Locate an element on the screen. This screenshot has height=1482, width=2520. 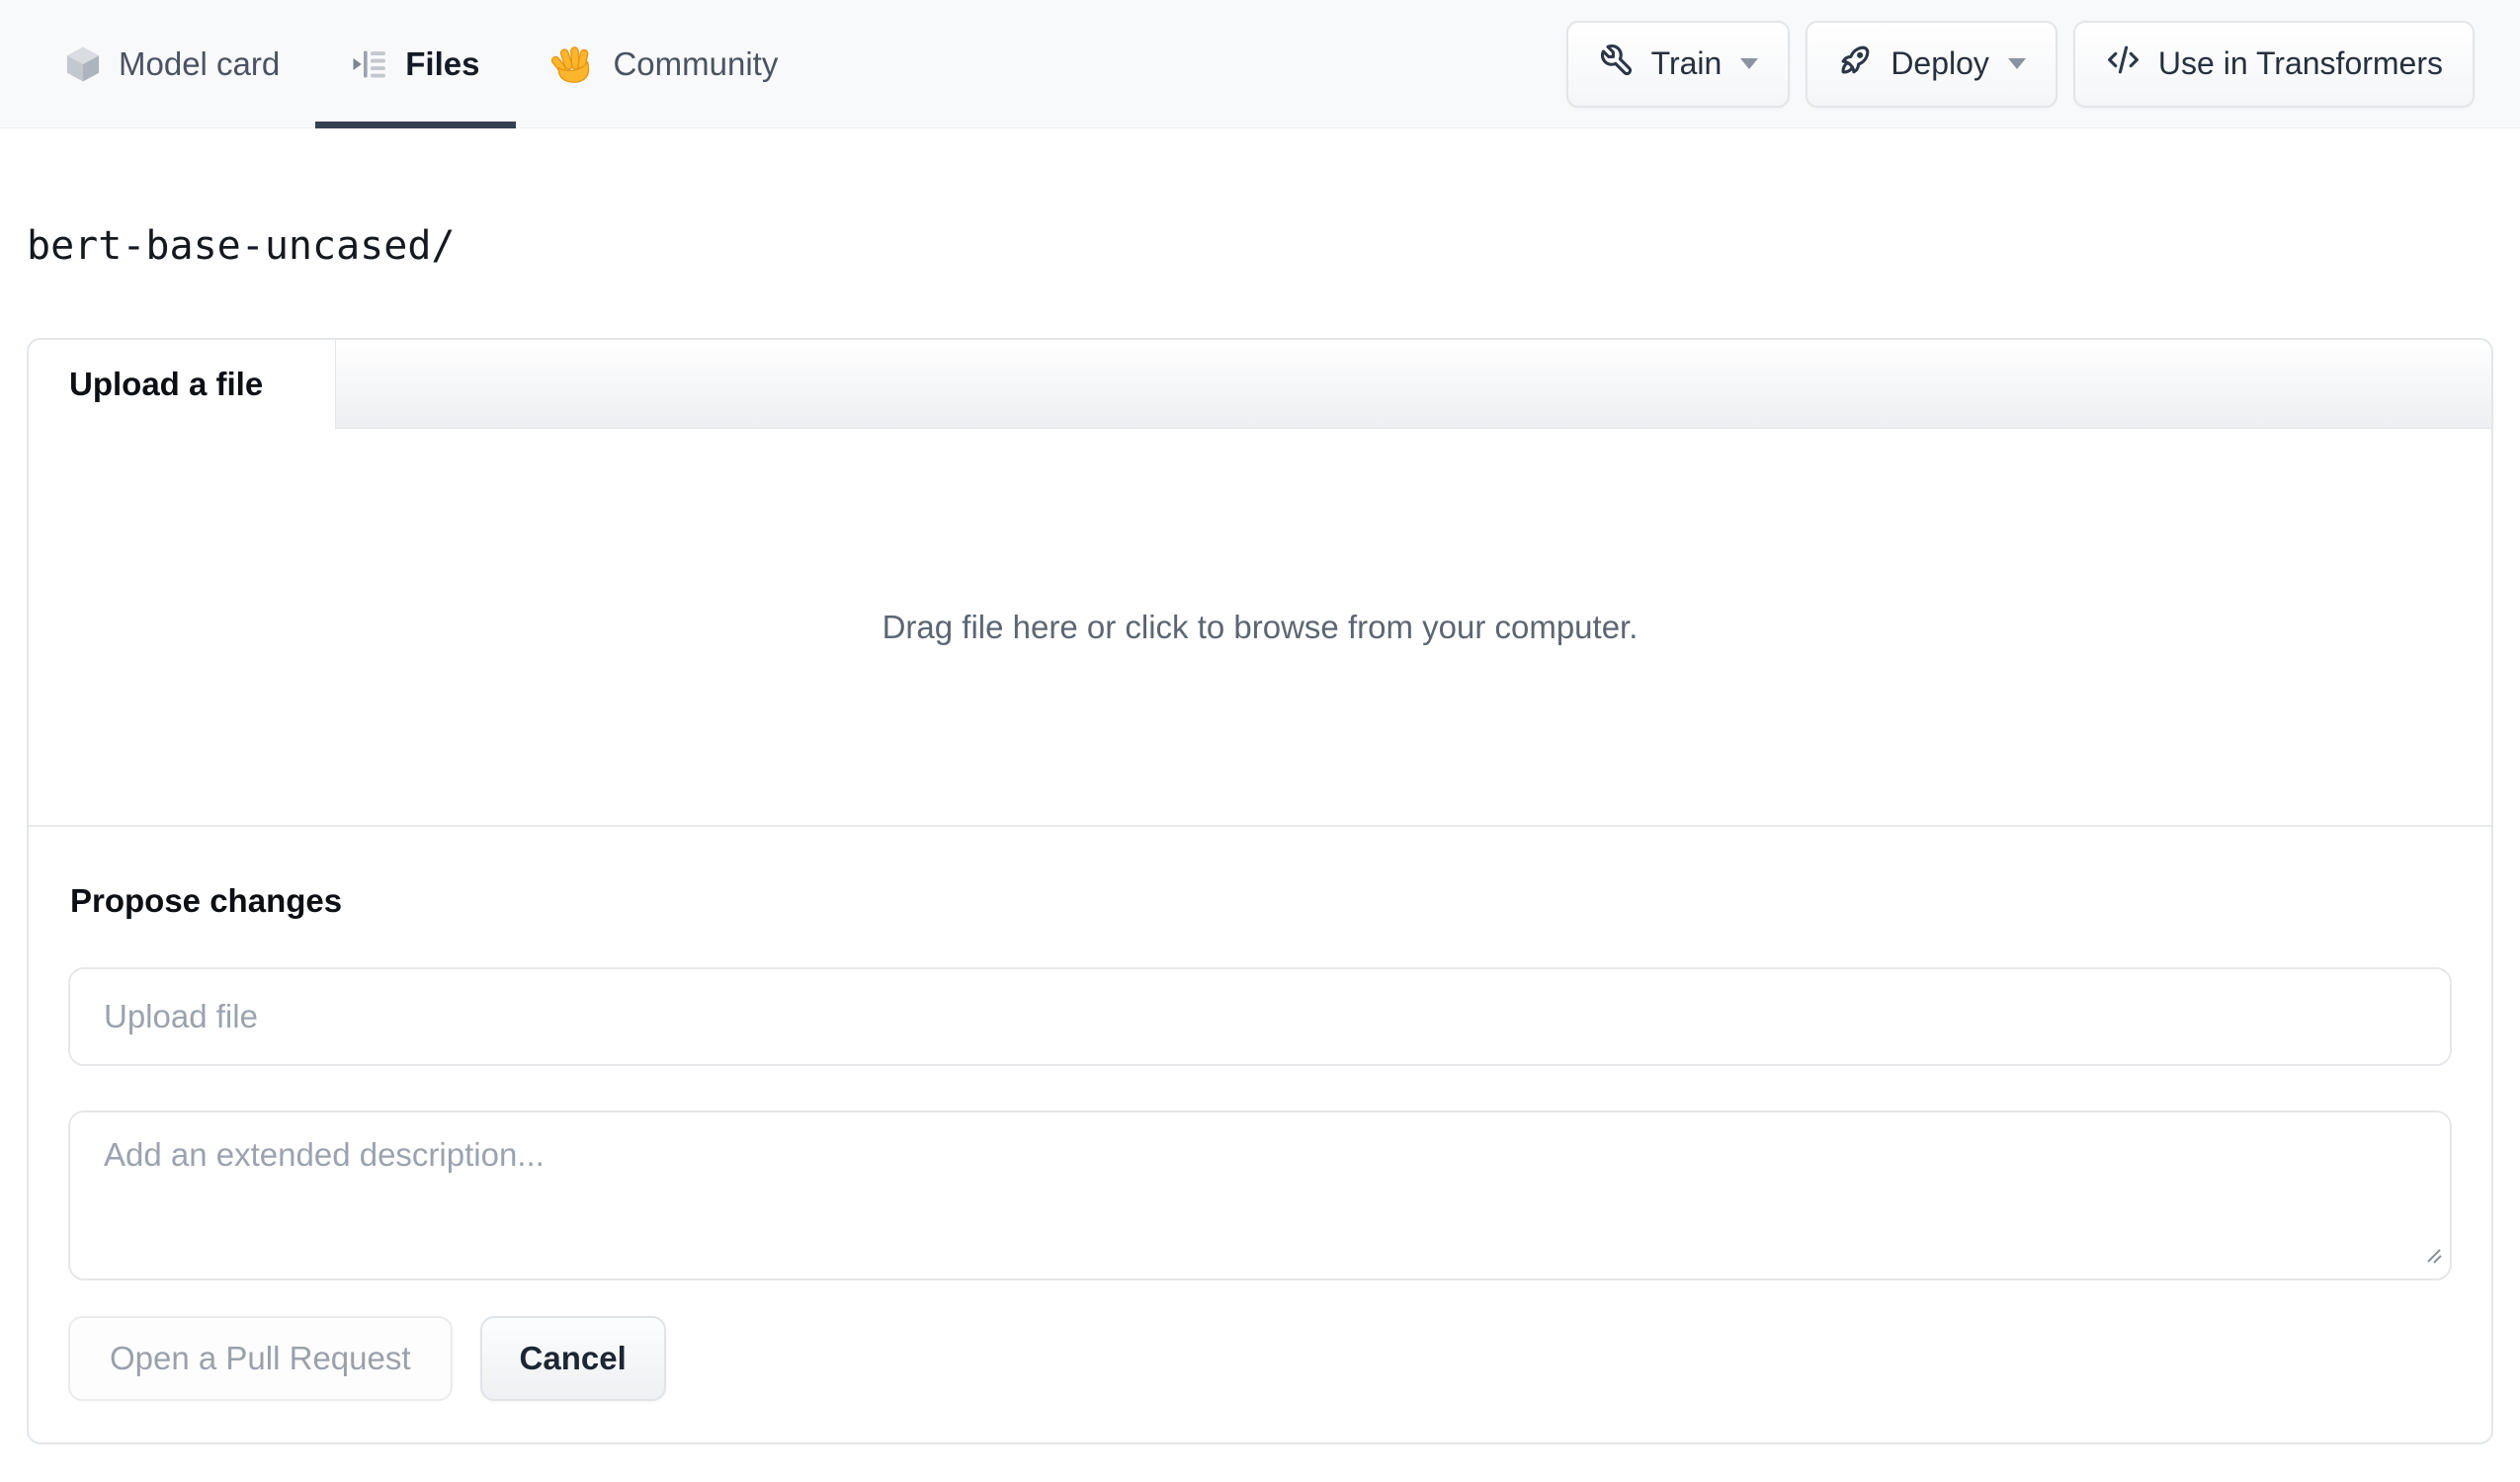
extended-description-textarea is located at coordinates (1260, 1195).